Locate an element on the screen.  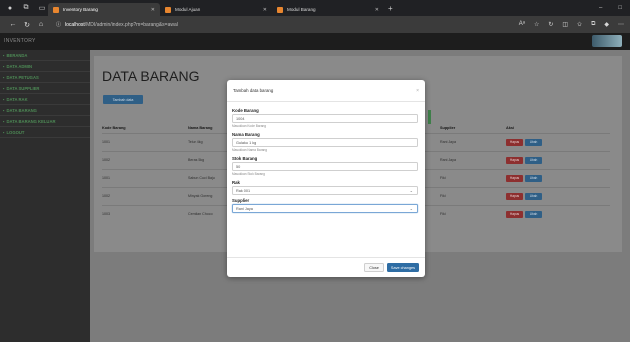
truck-icon: ▪ is located at coordinates (4, 88).